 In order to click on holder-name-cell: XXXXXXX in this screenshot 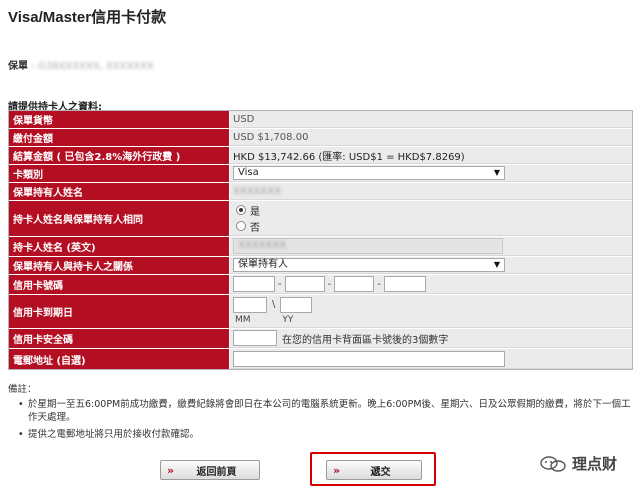, I will do `click(431, 191)`.